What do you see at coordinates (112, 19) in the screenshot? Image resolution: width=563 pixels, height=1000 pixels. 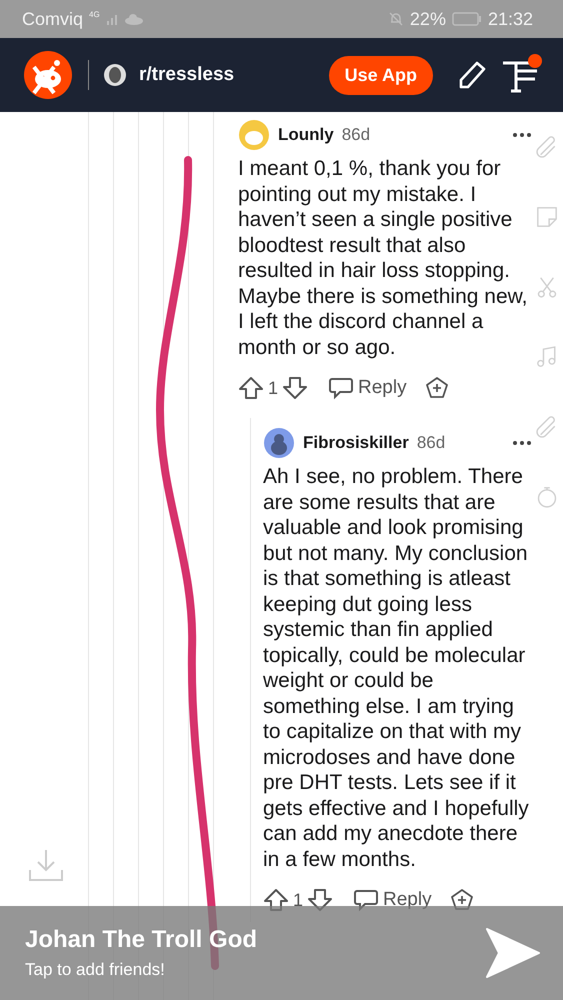 I see `signal-icon` at bounding box center [112, 19].